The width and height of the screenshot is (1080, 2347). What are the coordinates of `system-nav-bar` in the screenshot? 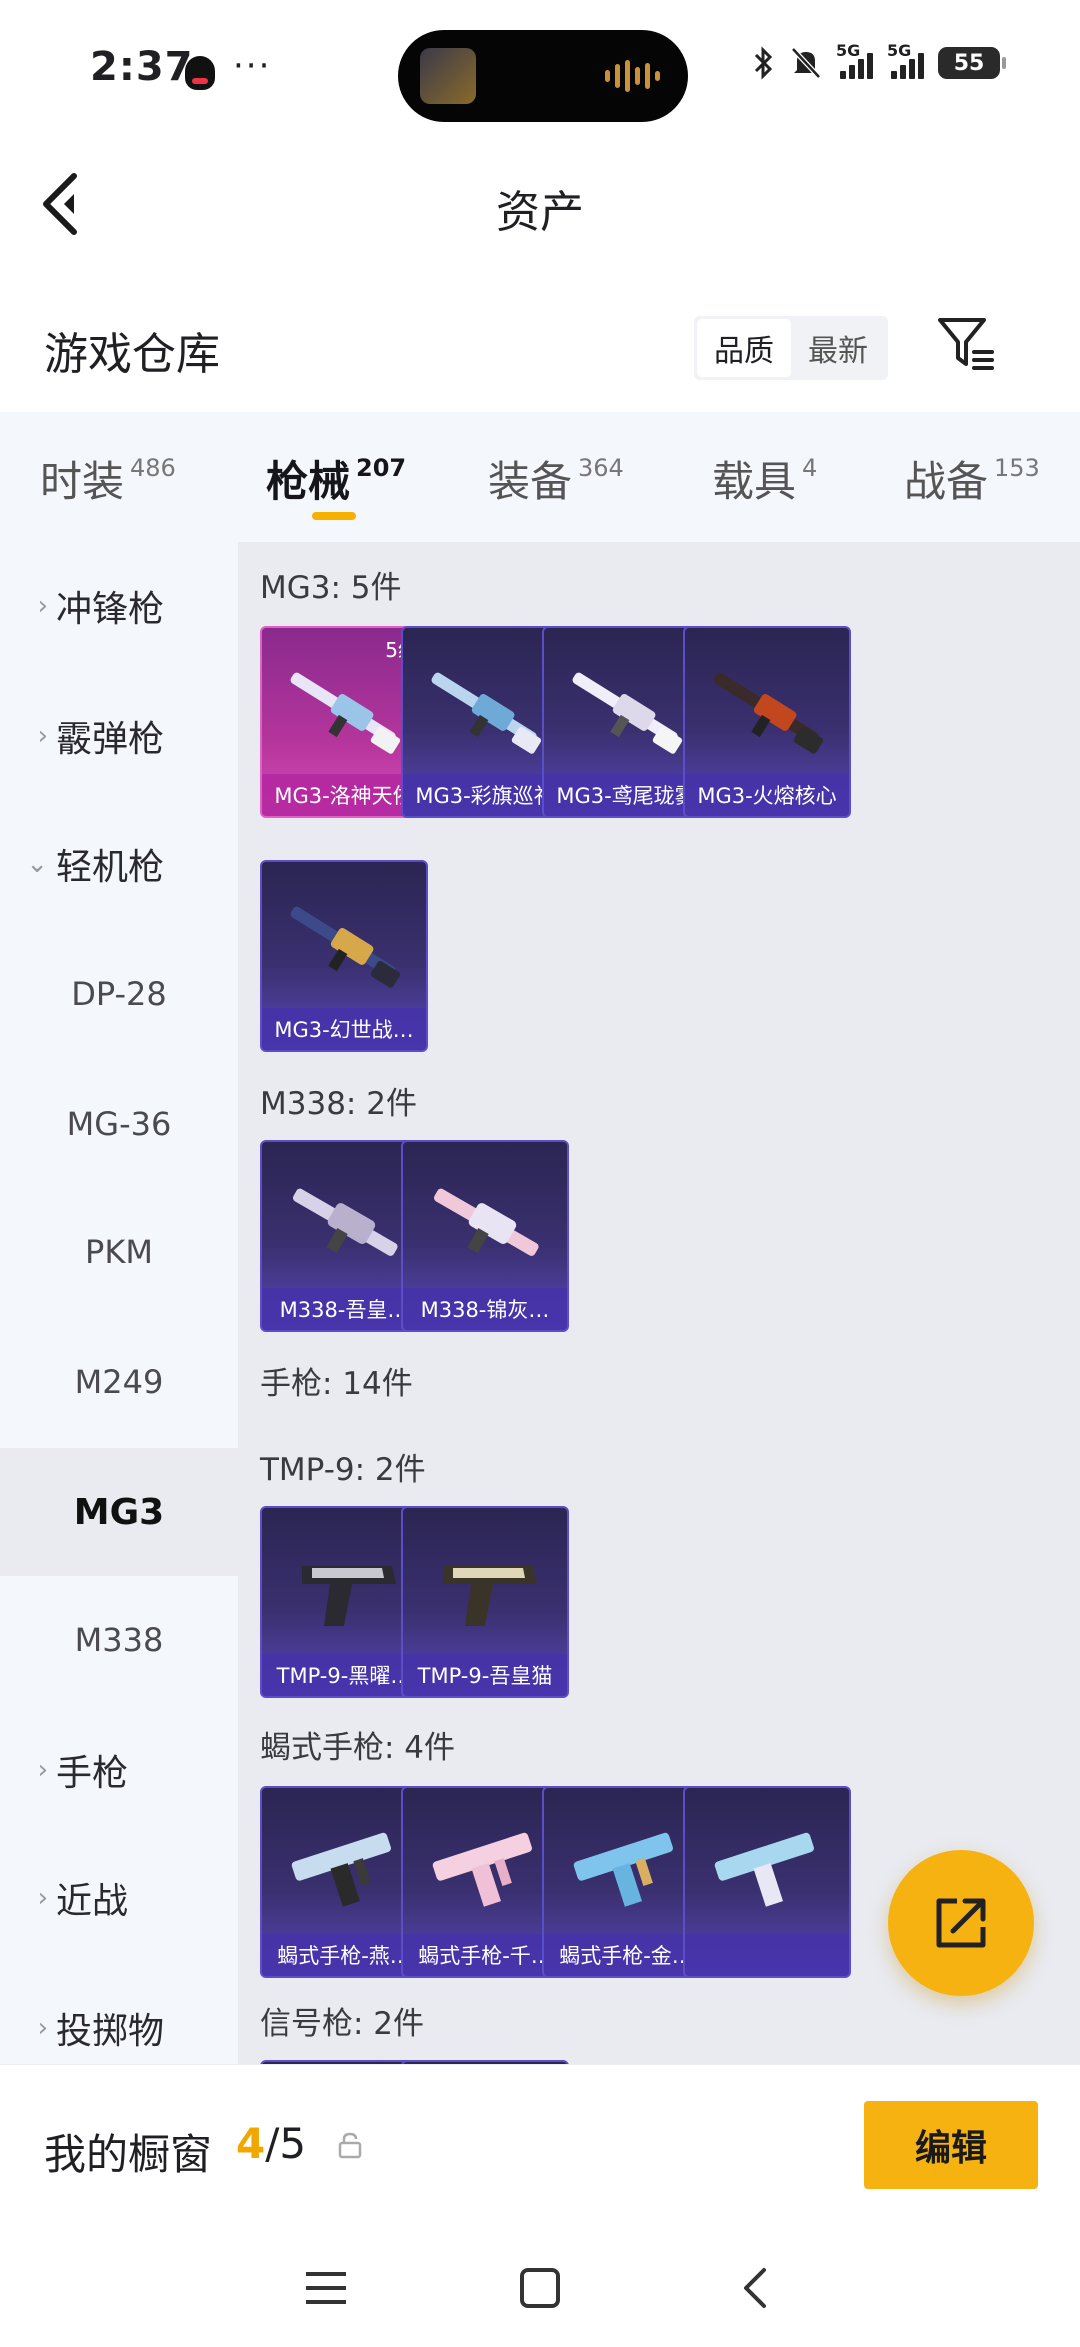 It's located at (540, 2286).